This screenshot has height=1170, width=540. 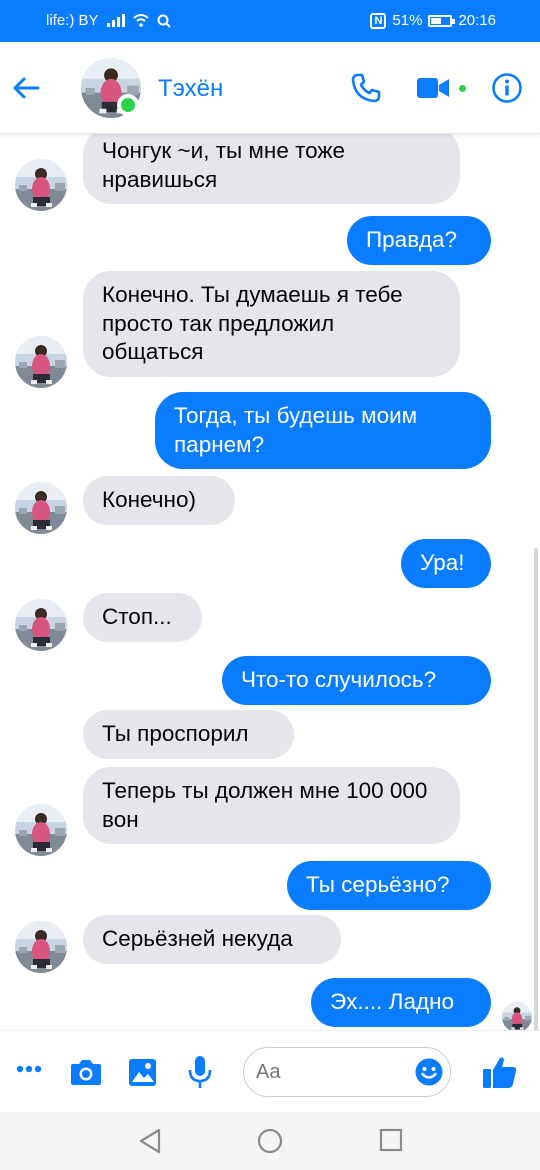 What do you see at coordinates (429, 1072) in the screenshot?
I see `emoji-icon` at bounding box center [429, 1072].